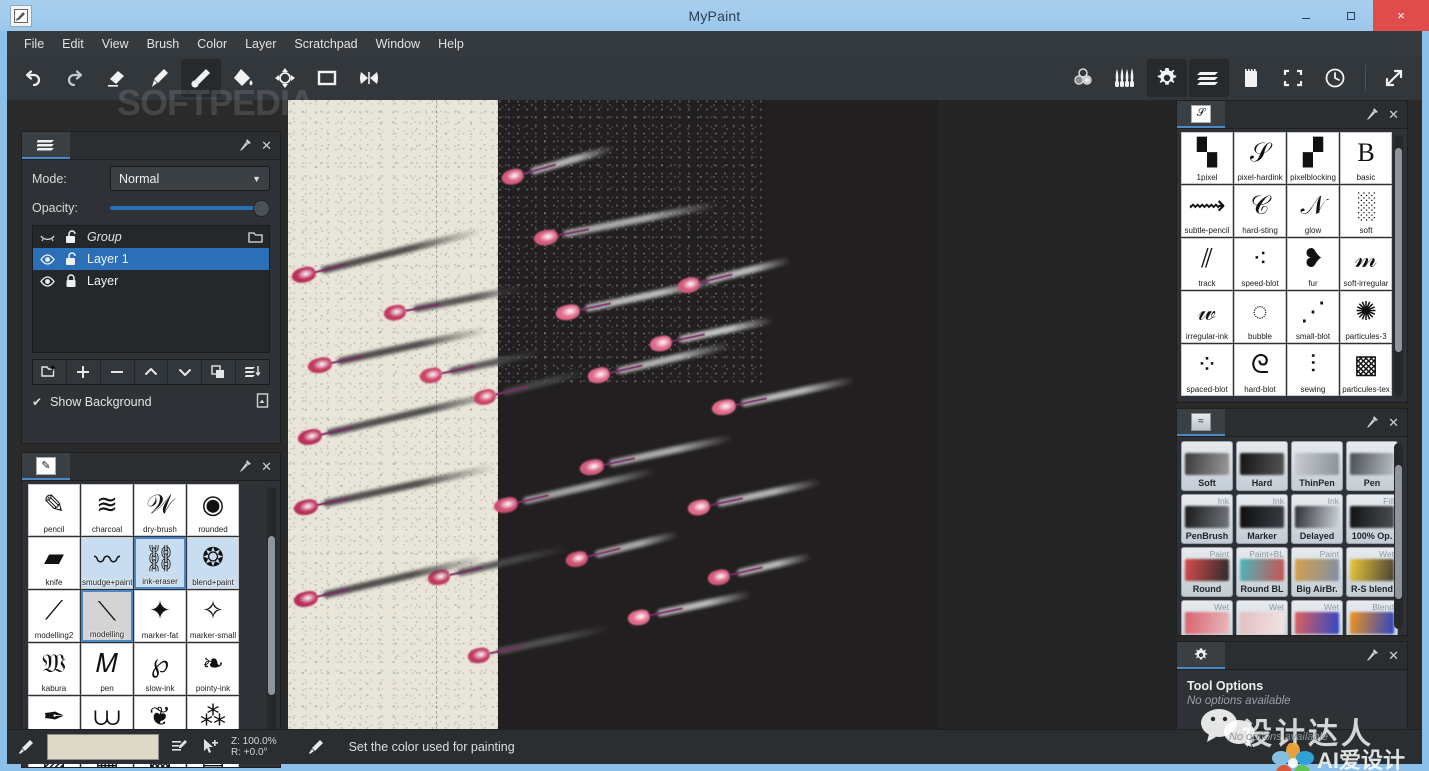 Image resolution: width=1429 pixels, height=771 pixels. Describe the element at coordinates (117, 78) in the screenshot. I see `eraser-icon` at that location.